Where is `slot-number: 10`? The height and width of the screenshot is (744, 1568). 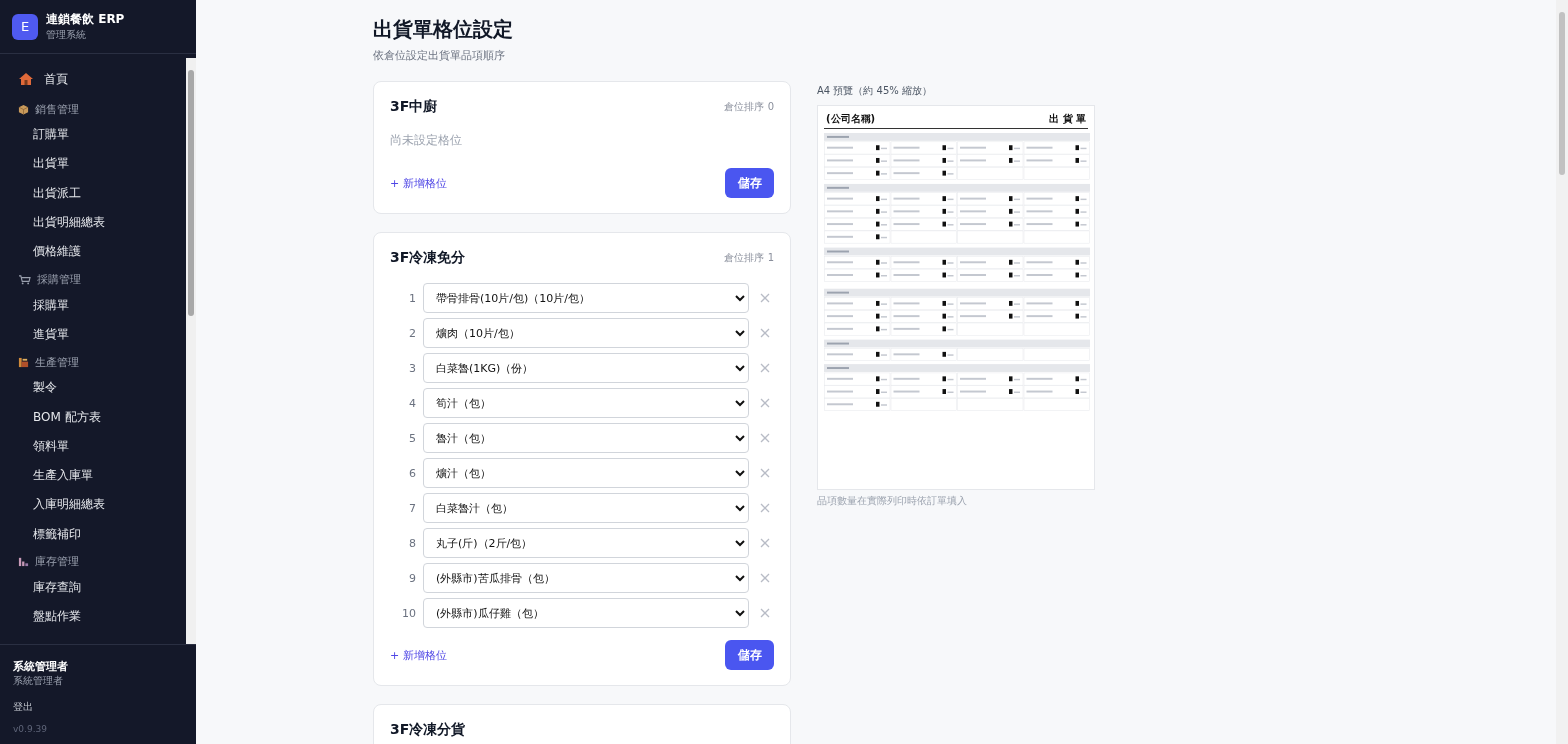
slot-number: 10 is located at coordinates (408, 613).